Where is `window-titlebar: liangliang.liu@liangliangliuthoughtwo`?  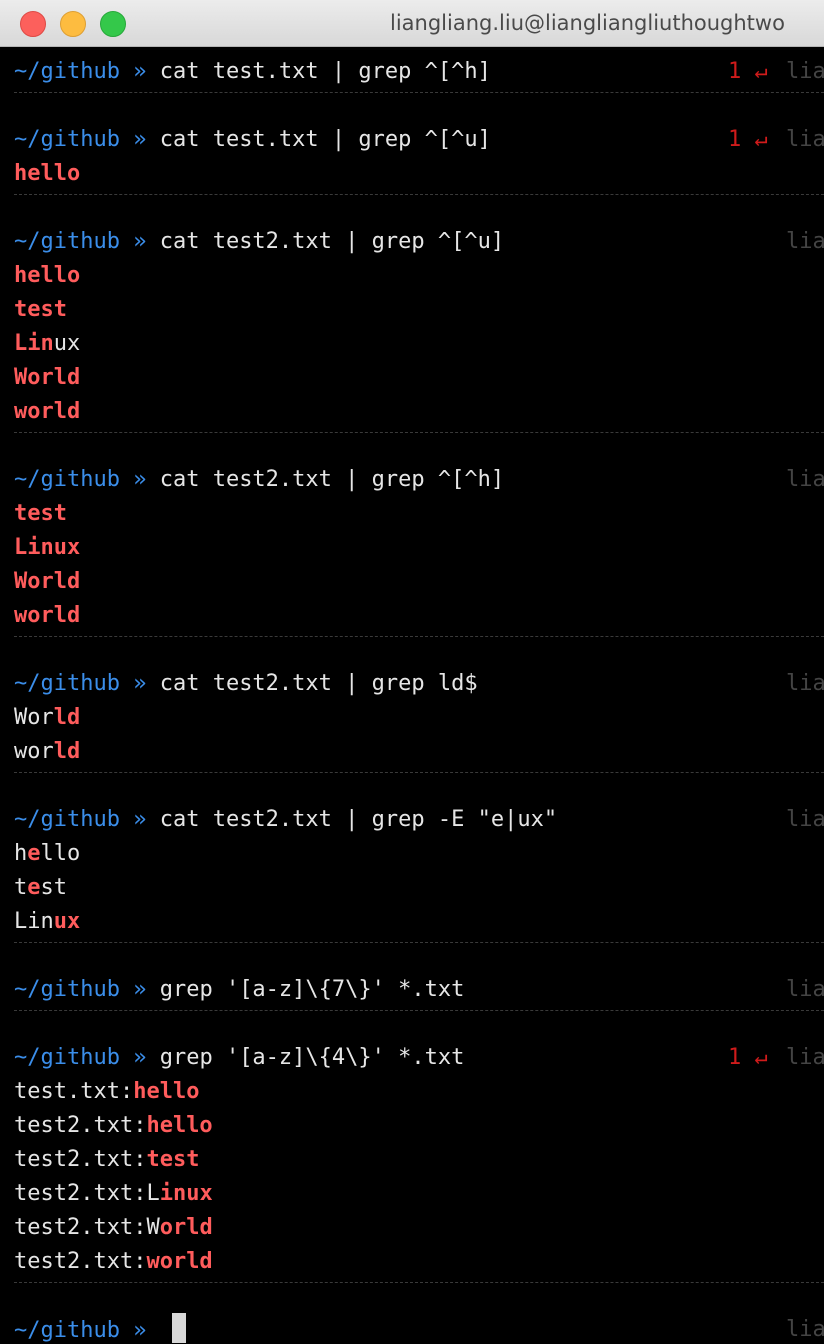
window-titlebar: liangliang.liu@liangliangliuthoughtwo is located at coordinates (412, 23).